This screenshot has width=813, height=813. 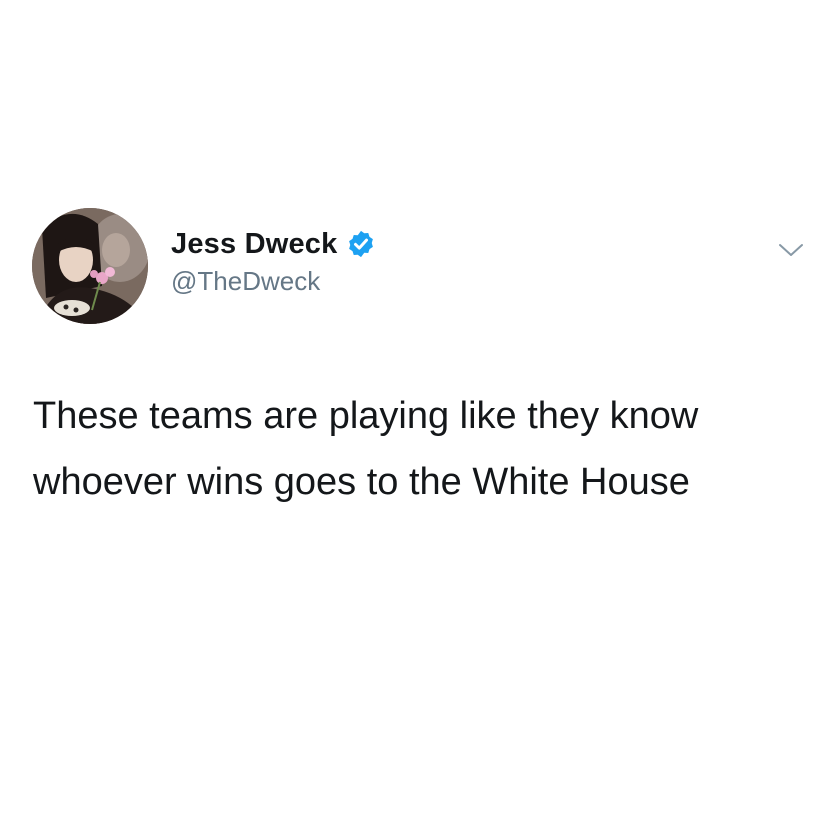 I want to click on avatar-image, so click(x=90, y=266).